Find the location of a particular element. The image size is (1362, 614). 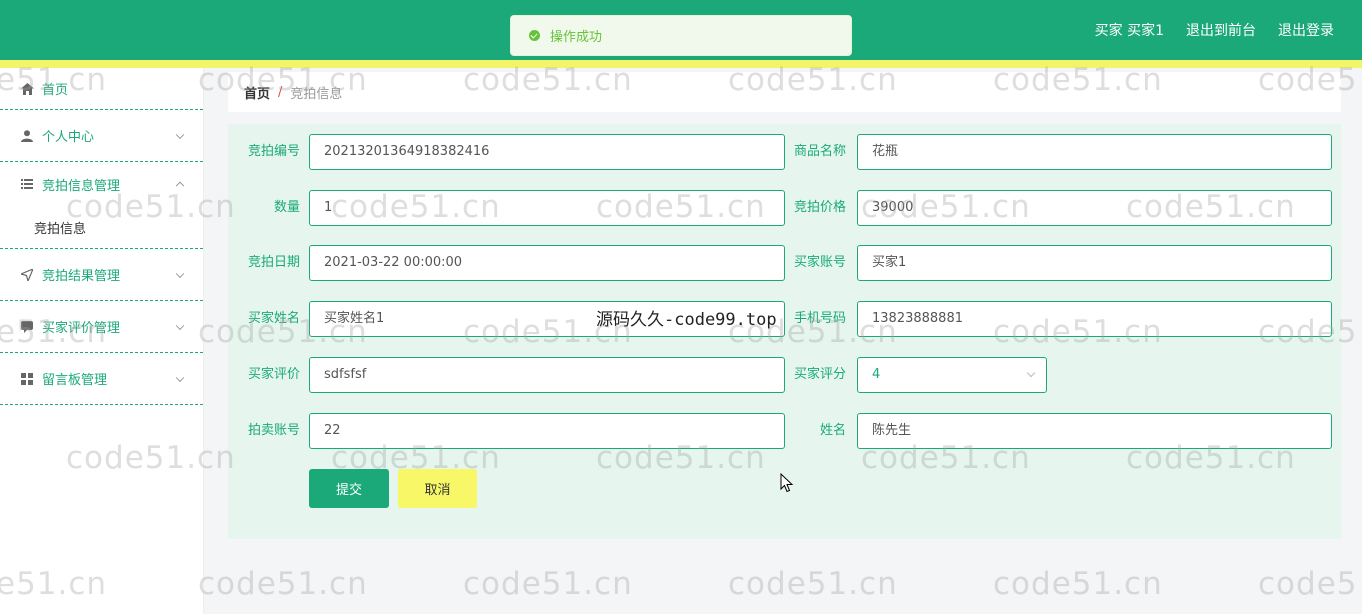

phone-label: 手机号码 is located at coordinates (819, 318).